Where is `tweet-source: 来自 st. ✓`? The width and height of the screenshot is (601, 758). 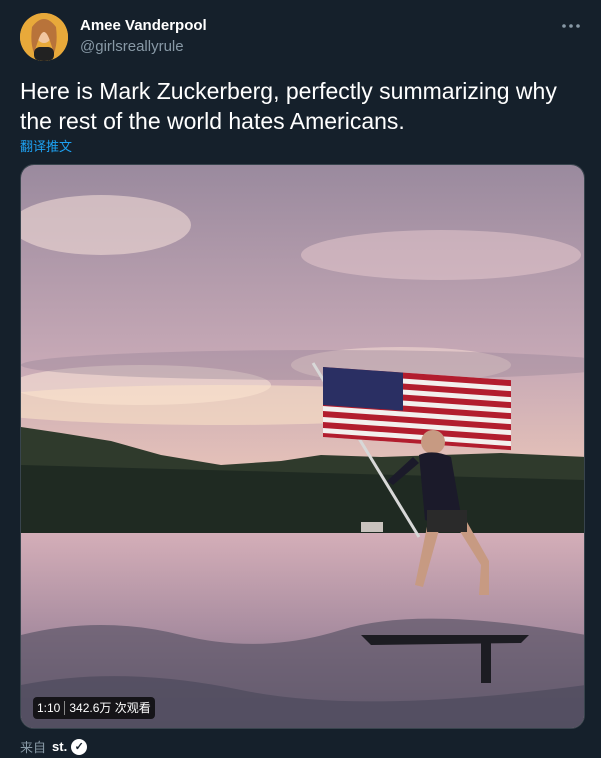 tweet-source: 来自 st. ✓ is located at coordinates (54, 746).